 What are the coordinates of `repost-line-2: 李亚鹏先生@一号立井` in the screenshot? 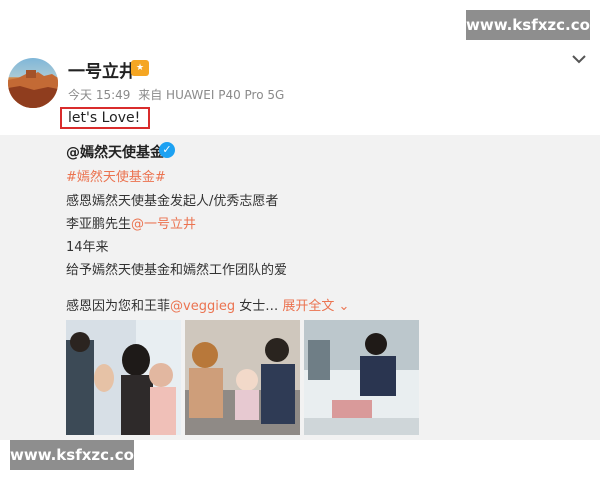 It's located at (131, 222).